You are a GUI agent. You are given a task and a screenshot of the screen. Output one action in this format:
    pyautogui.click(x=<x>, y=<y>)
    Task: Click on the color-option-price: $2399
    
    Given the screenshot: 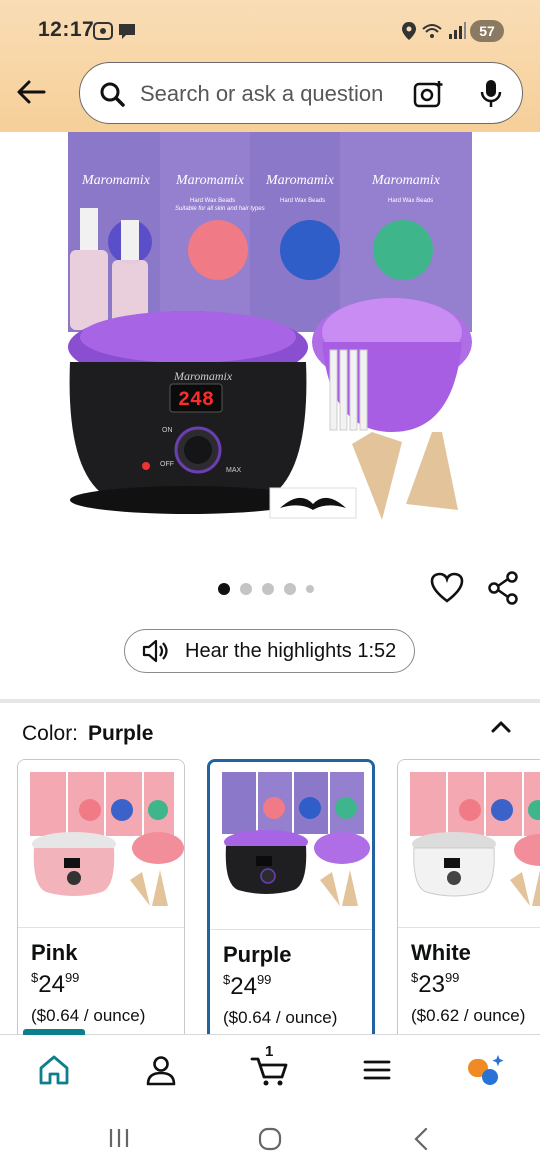 What is the action you would take?
    pyautogui.click(x=435, y=984)
    